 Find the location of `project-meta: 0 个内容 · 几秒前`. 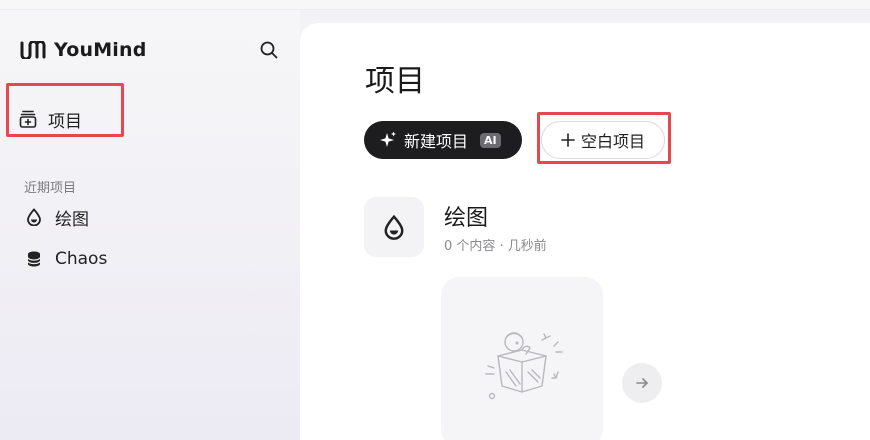

project-meta: 0 个内容 · 几秒前 is located at coordinates (495, 246).